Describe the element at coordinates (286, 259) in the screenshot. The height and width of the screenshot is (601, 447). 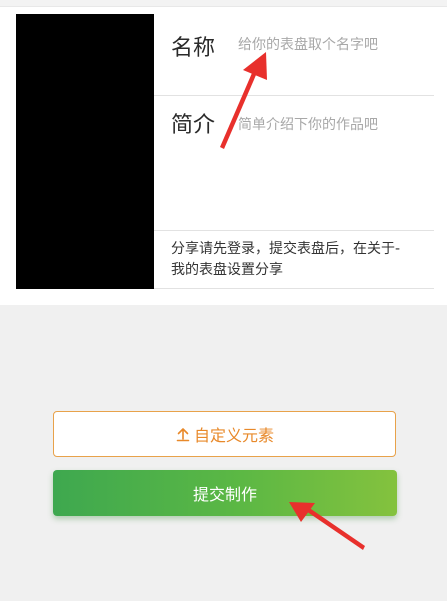
I see `share-note: 分享请先登录，提交表盘后，在关于-我的表盘设置分享` at that location.